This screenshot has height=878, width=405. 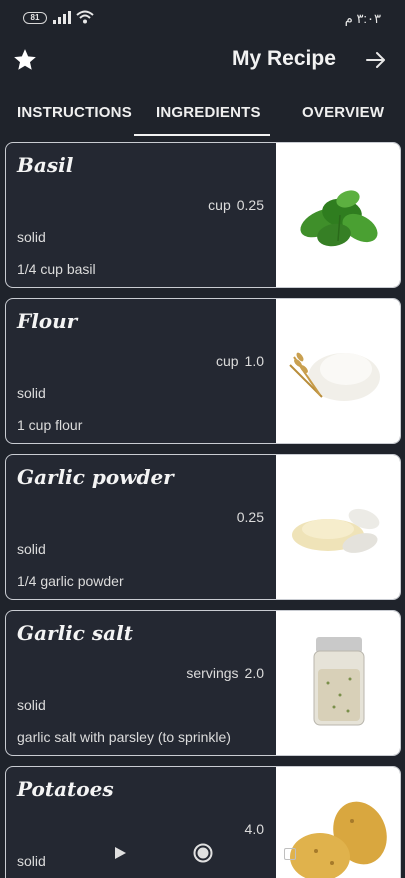 What do you see at coordinates (338, 215) in the screenshot?
I see `basil-image` at bounding box center [338, 215].